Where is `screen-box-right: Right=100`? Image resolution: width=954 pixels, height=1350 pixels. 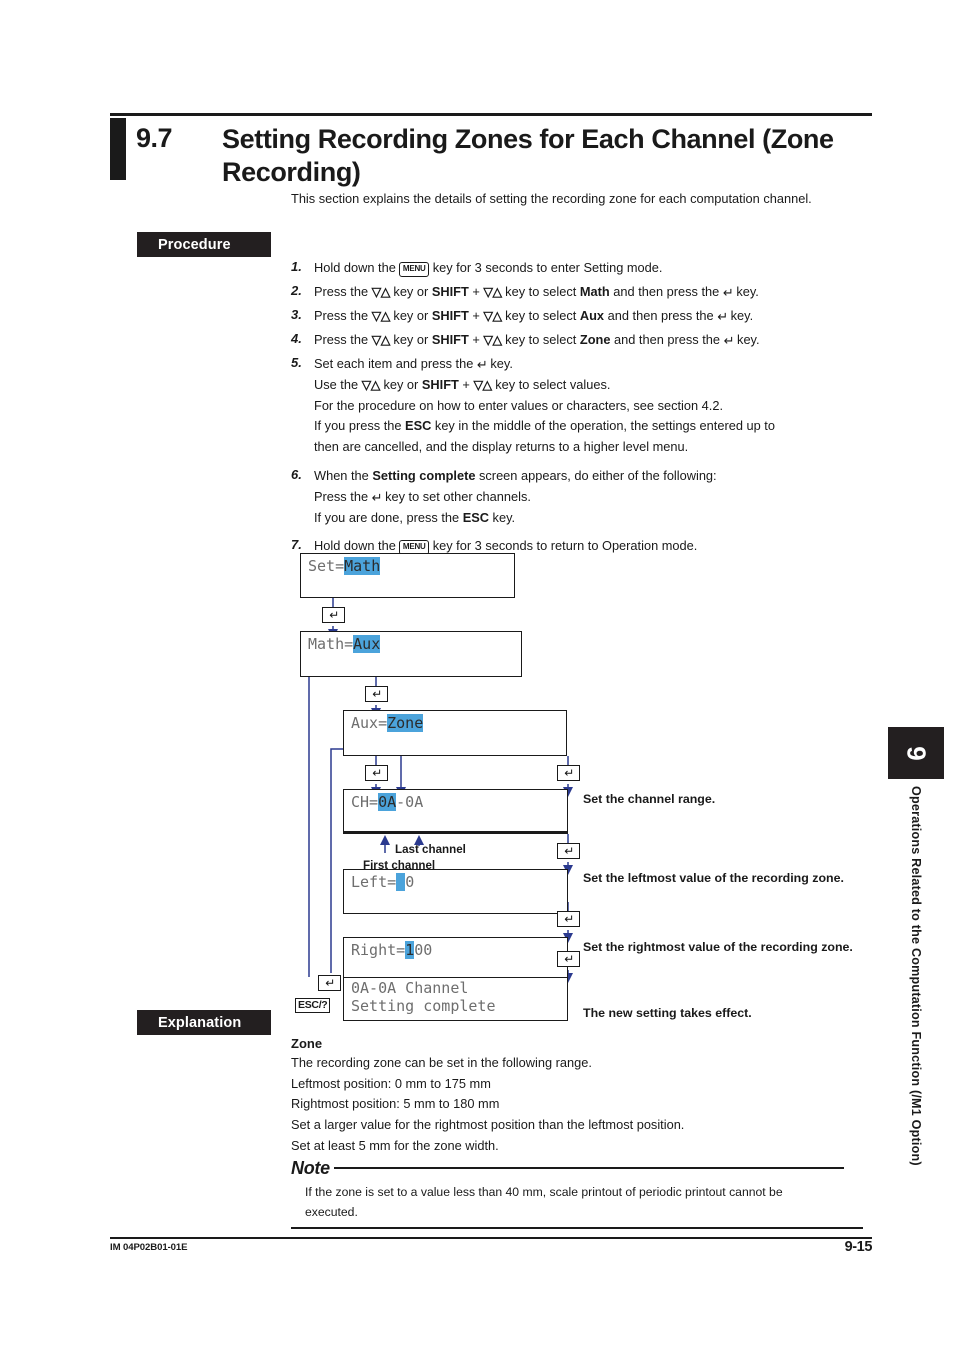
screen-box-right: Right=100 is located at coordinates (455, 959).